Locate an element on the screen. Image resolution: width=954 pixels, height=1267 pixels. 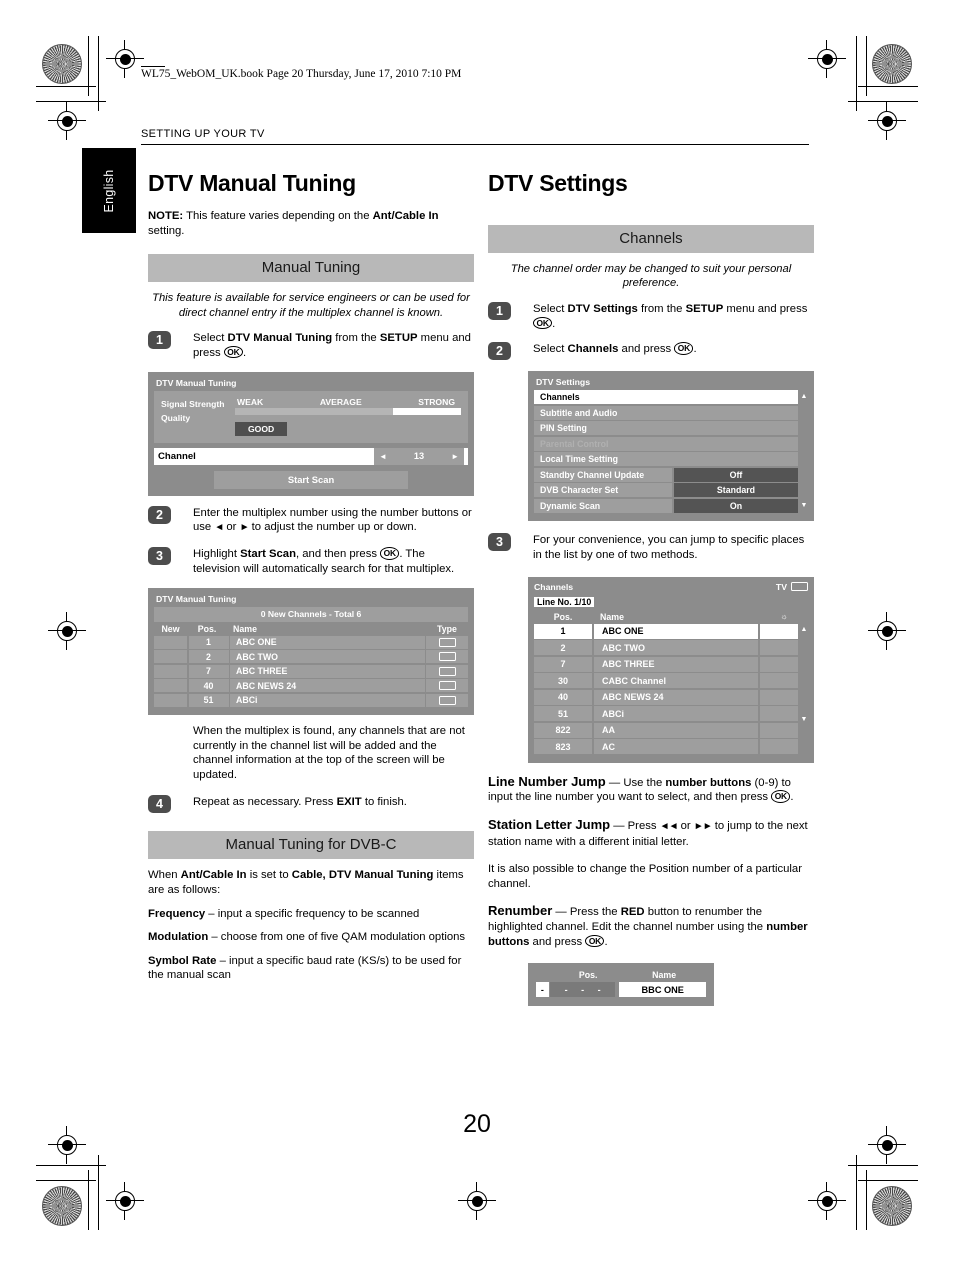
crop-line-br-outer is located at coordinates (867, 1200).